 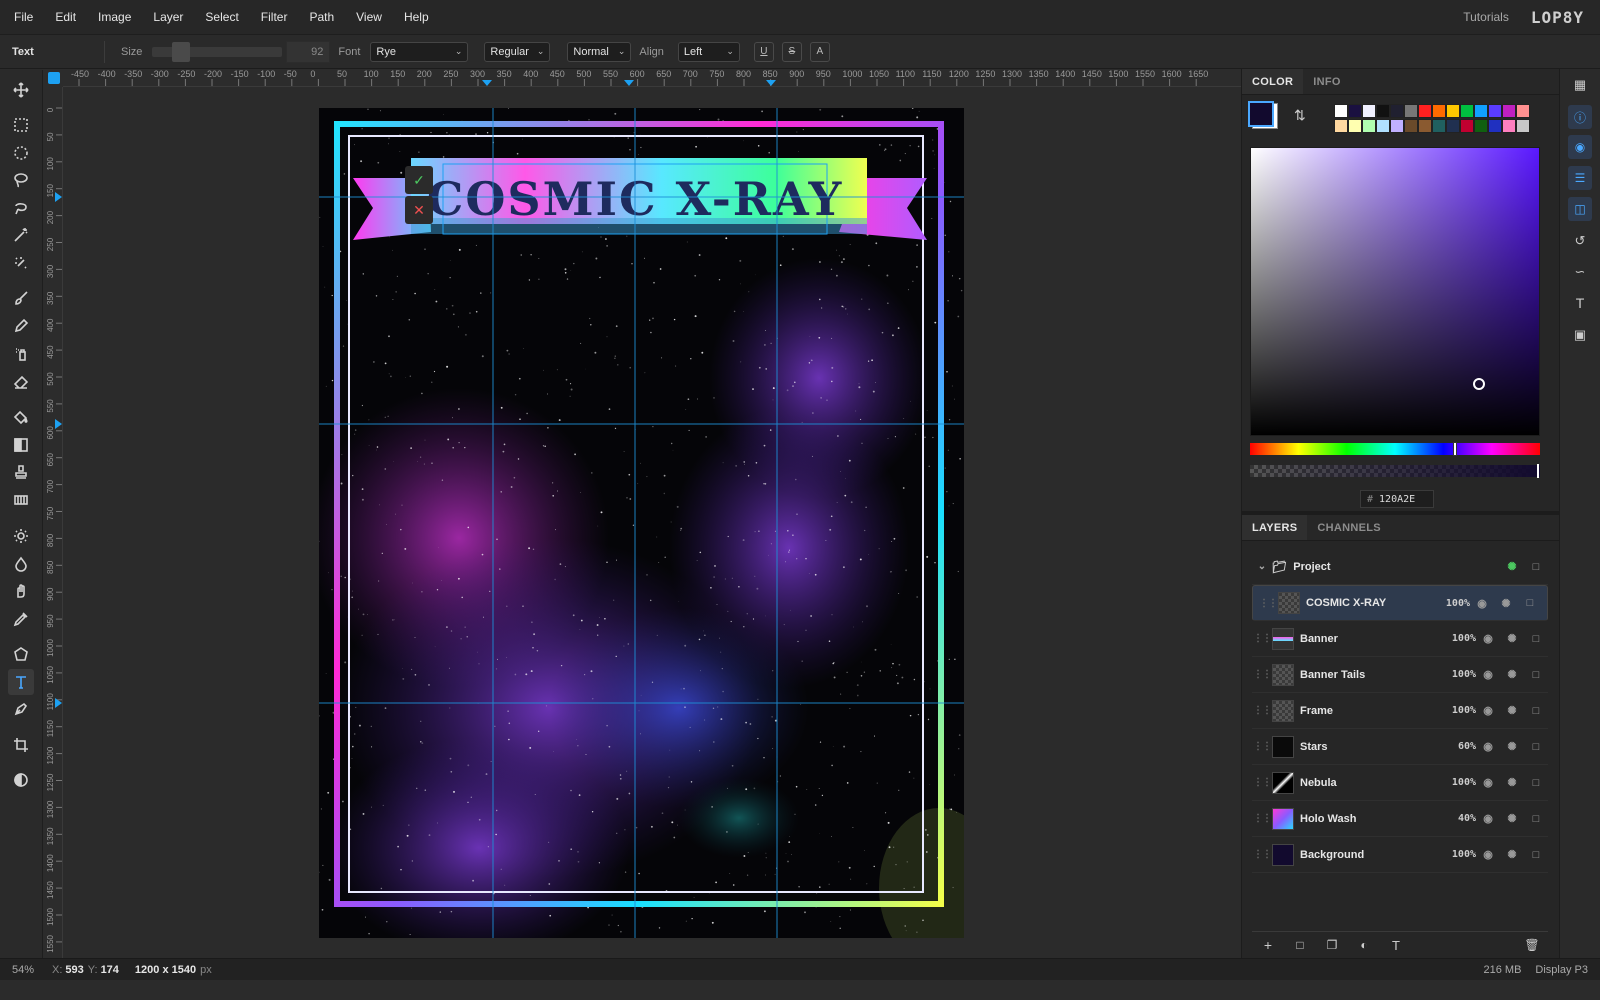 What do you see at coordinates (21, 180) in the screenshot?
I see `lasso-tool` at bounding box center [21, 180].